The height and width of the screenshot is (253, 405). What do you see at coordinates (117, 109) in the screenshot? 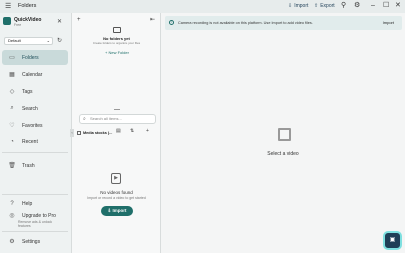
I see `panel-resize-handle` at bounding box center [117, 109].